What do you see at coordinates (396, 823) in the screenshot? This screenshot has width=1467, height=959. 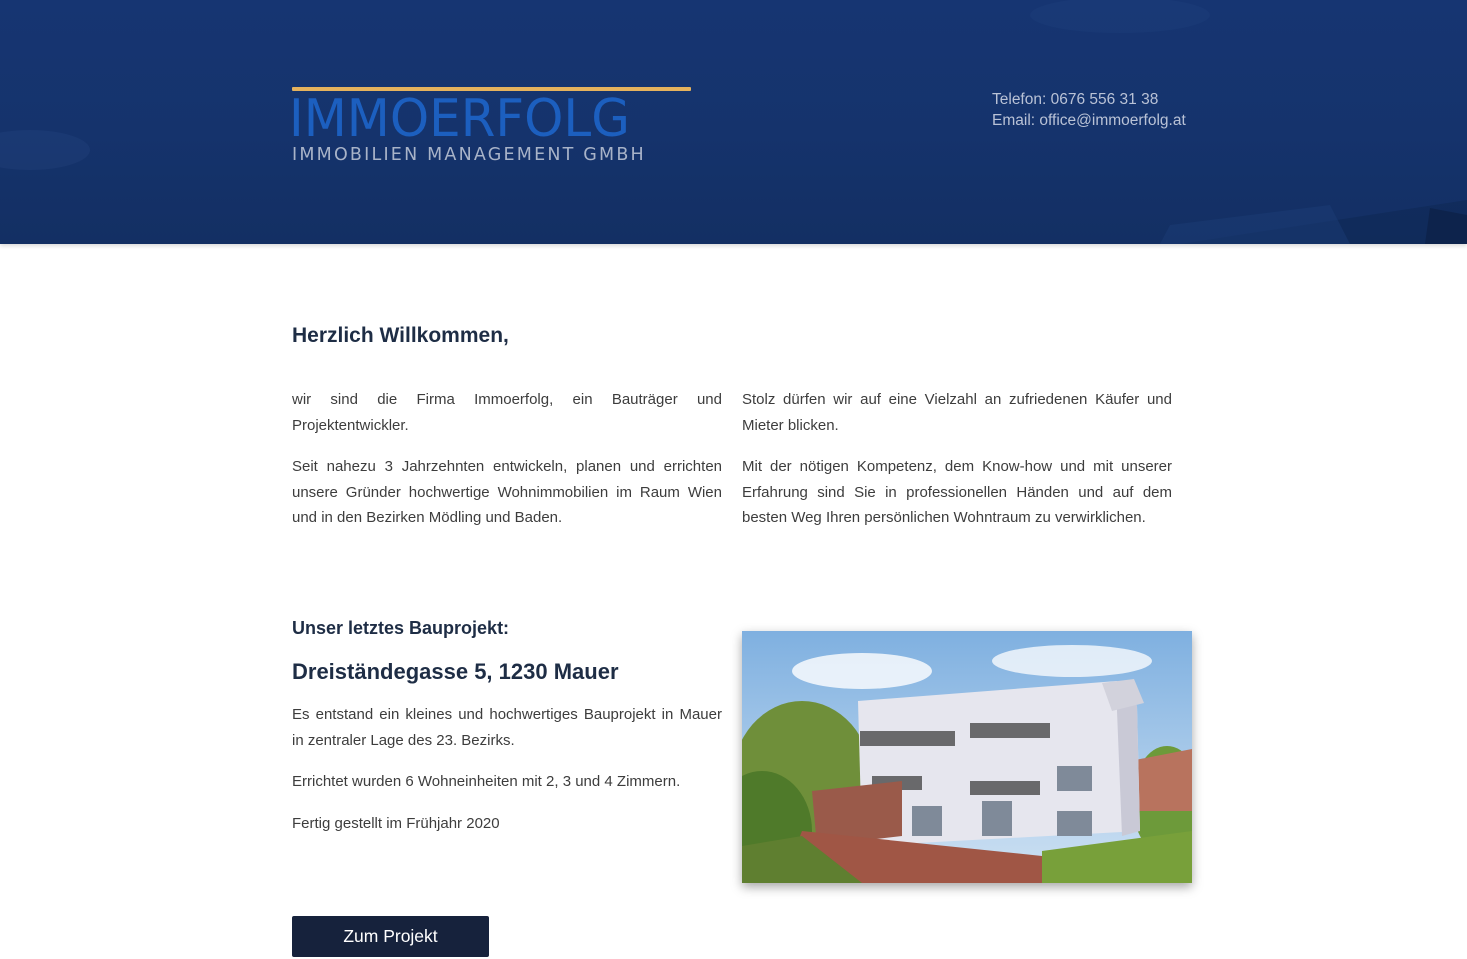 I see `project-paragraph: Fertig gestellt im Frühjahr 2020` at bounding box center [396, 823].